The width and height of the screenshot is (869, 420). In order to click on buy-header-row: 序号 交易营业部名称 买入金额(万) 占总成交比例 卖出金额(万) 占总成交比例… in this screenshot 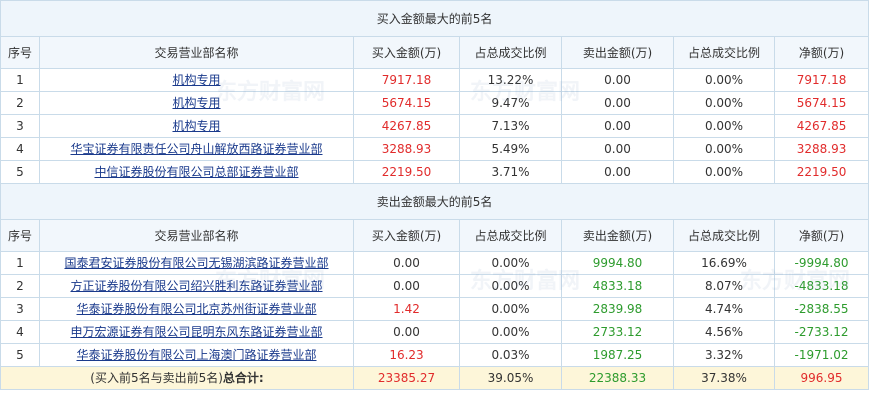, I will do `click(434, 52)`.